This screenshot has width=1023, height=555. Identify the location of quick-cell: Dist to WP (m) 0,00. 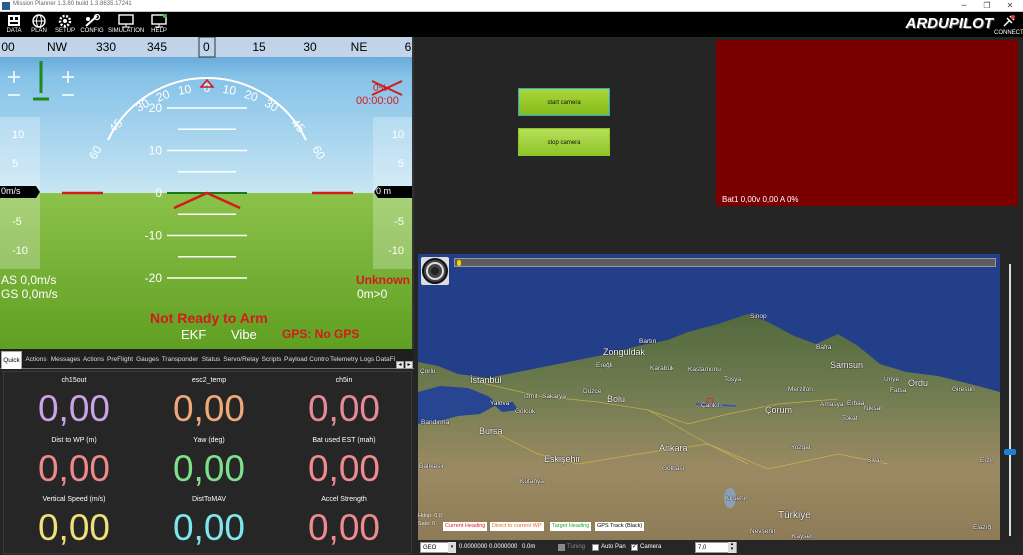
(74, 464).